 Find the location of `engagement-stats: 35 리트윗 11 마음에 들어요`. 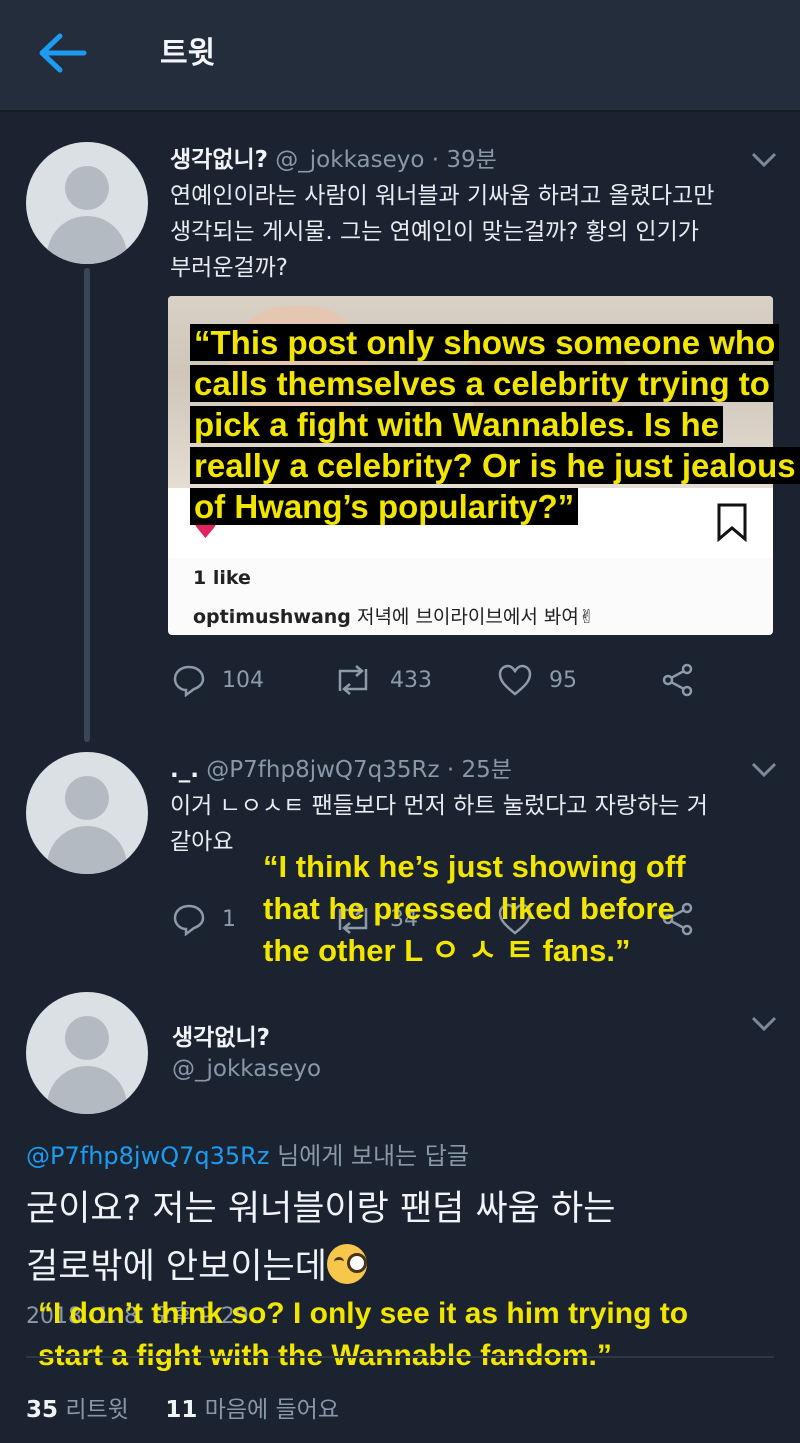

engagement-stats: 35 리트윗 11 마음에 들어요 is located at coordinates (182, 1410).